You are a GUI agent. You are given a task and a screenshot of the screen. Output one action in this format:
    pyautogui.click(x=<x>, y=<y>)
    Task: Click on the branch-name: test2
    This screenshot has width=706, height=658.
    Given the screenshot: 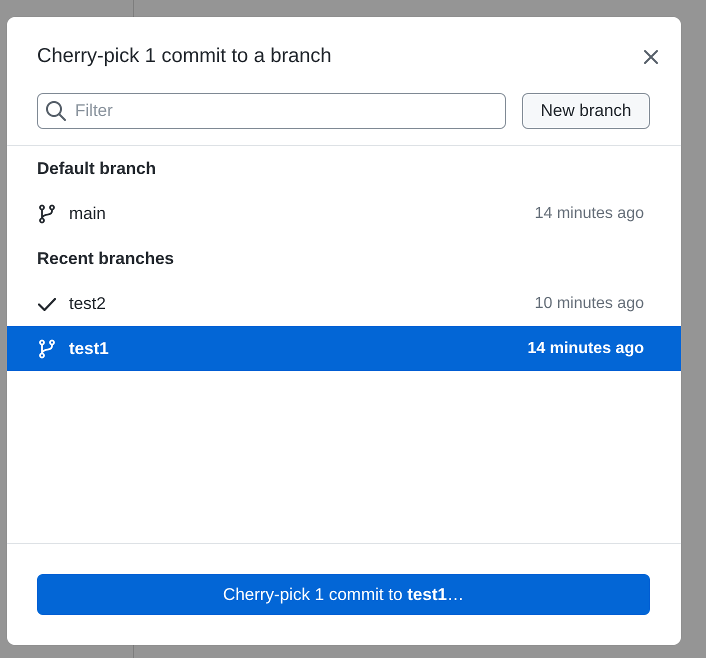 What is the action you would take?
    pyautogui.click(x=88, y=304)
    